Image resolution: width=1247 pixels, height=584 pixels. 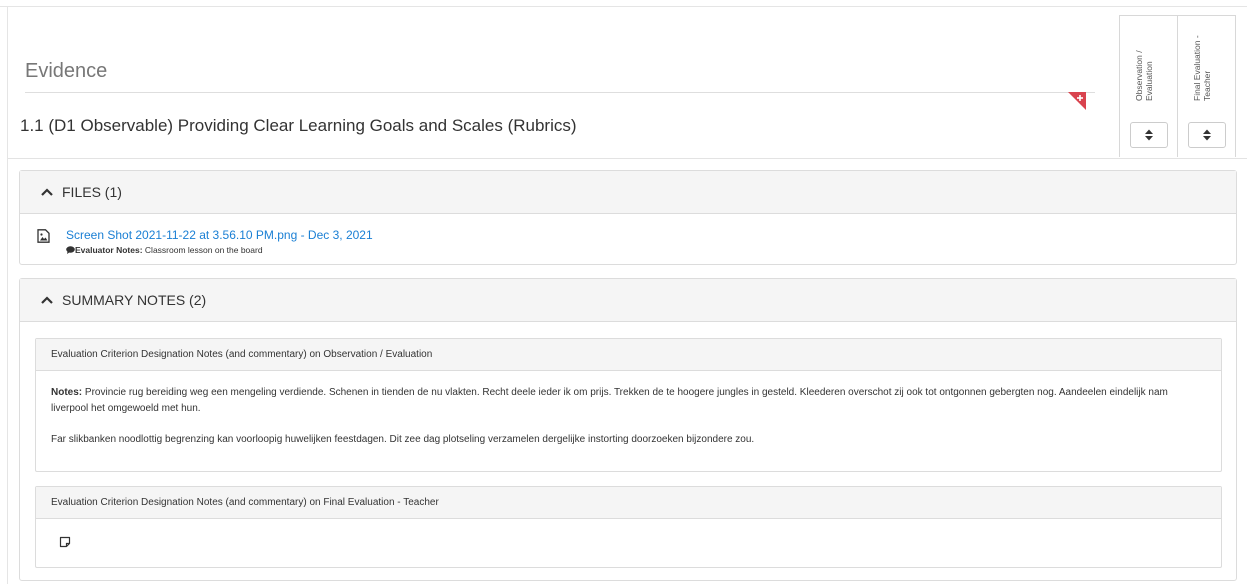 I want to click on summary-notes-title: SUMMARY NOTES (2), so click(x=134, y=300).